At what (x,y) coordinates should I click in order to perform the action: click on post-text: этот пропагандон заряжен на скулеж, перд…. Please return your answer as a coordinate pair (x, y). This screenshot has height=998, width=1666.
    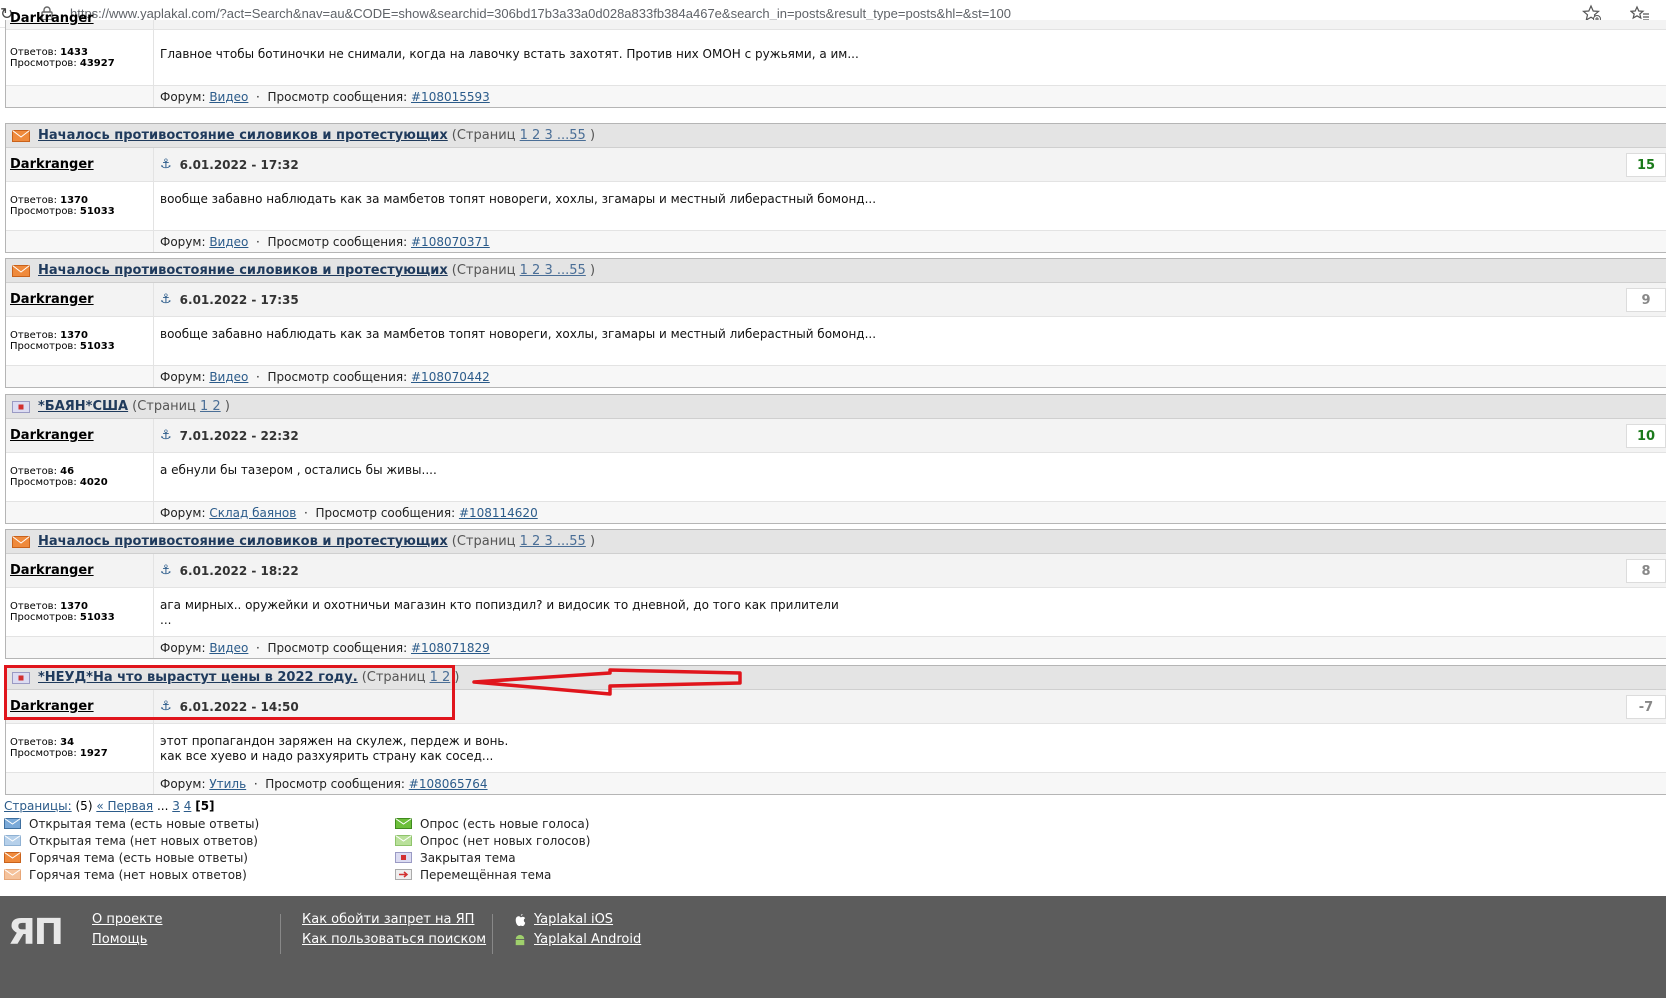
    Looking at the image, I should click on (334, 748).